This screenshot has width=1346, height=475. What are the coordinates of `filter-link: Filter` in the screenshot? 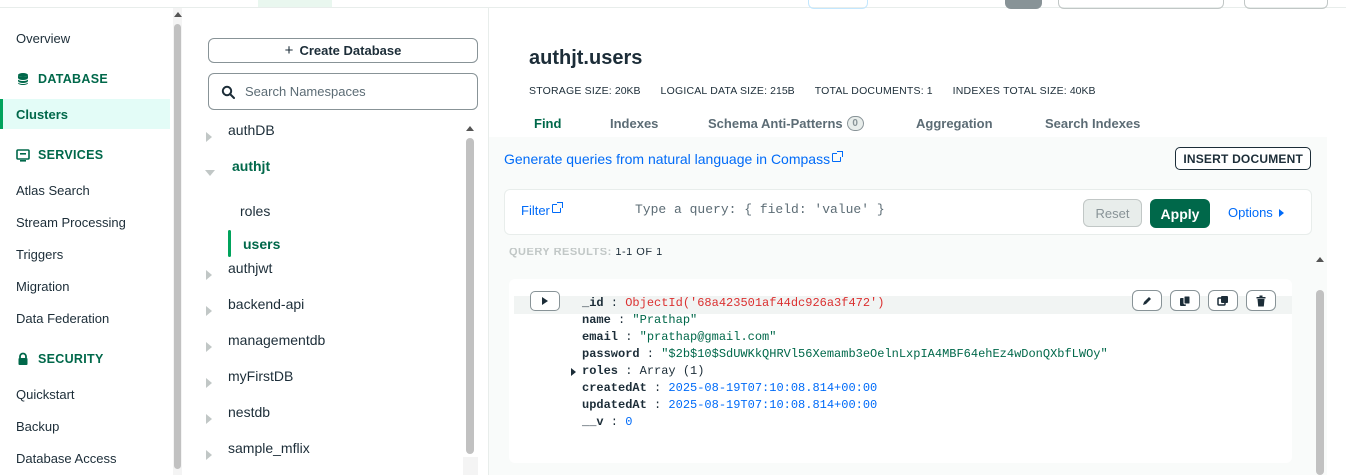 It's located at (542, 210).